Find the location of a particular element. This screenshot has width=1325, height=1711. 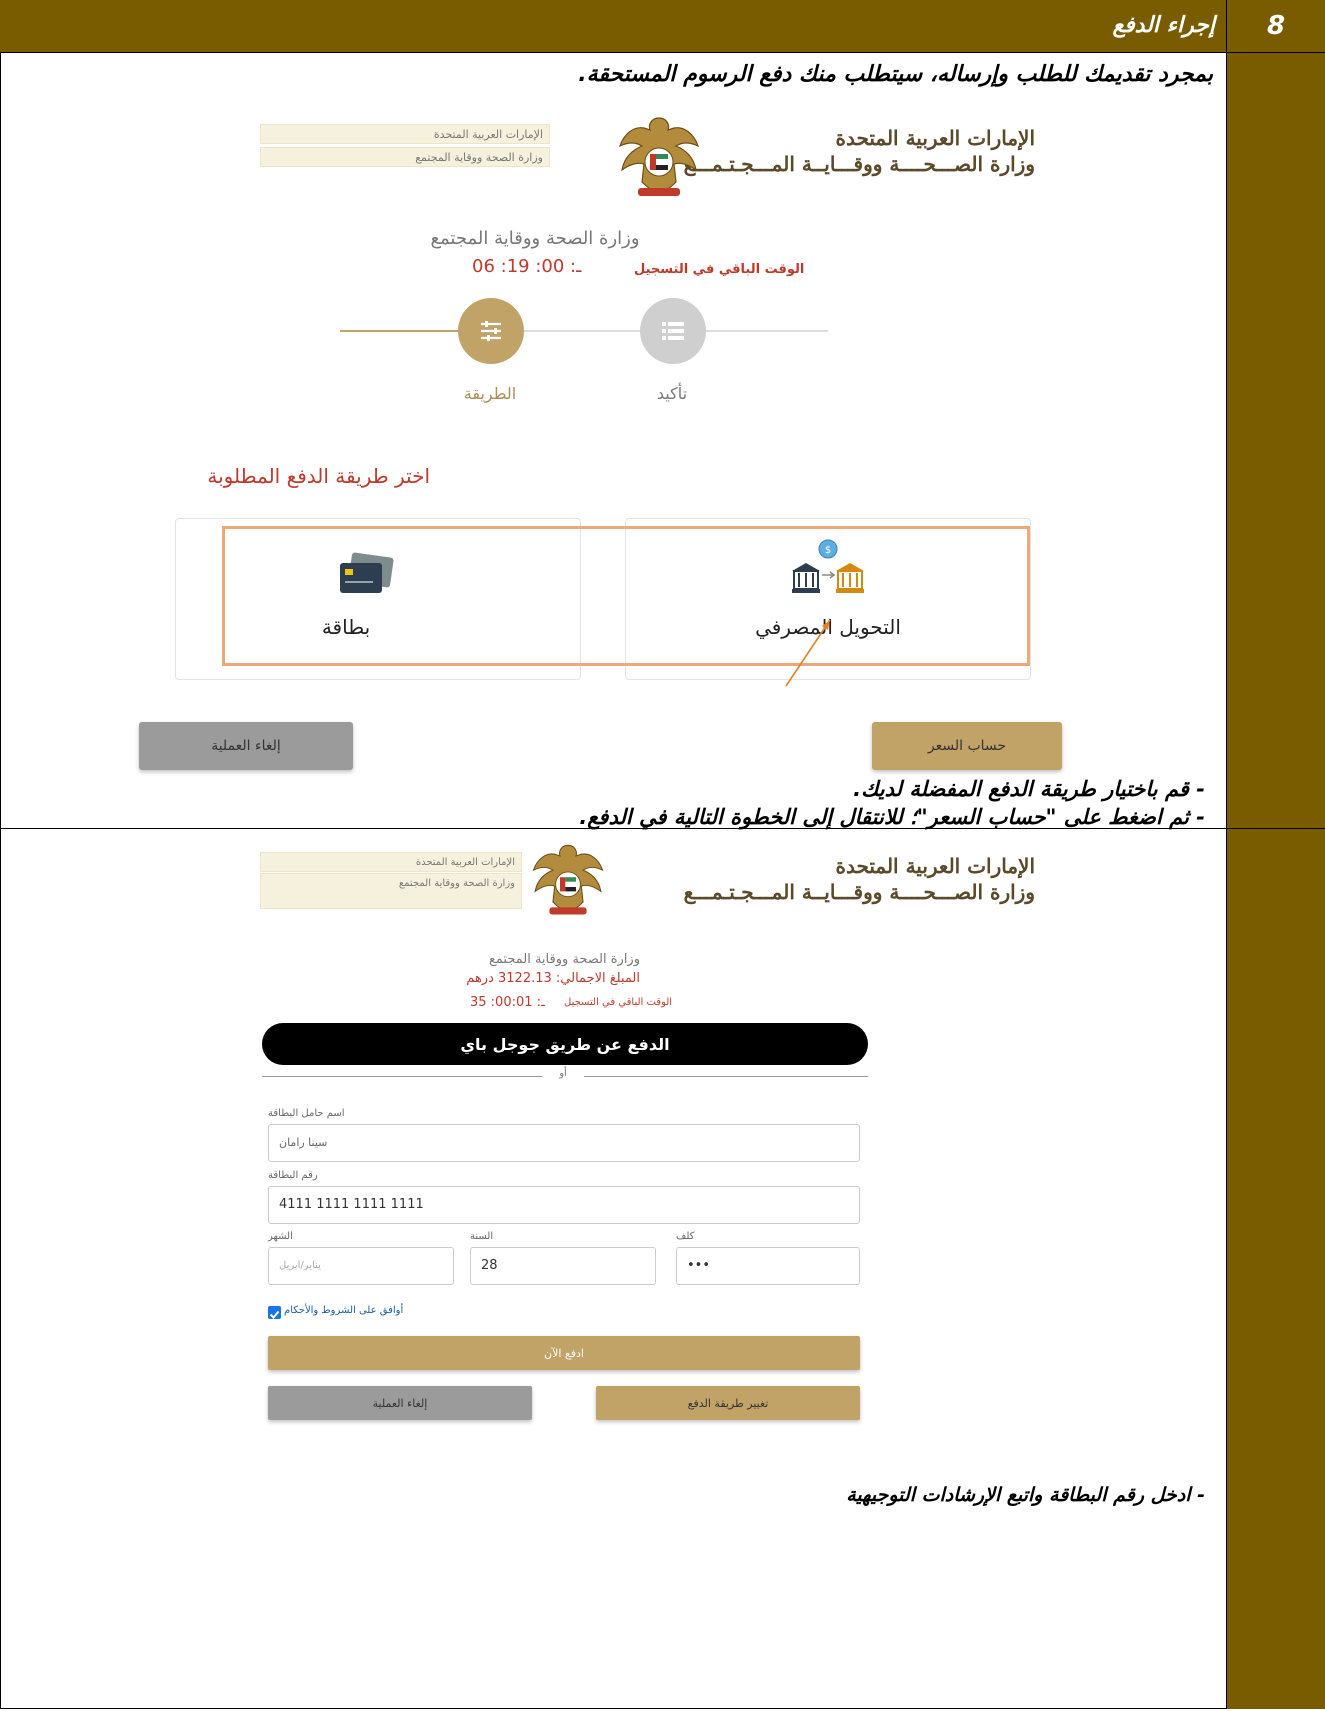

header-field-1: الإمارات العربية المتحدة is located at coordinates (405, 134).